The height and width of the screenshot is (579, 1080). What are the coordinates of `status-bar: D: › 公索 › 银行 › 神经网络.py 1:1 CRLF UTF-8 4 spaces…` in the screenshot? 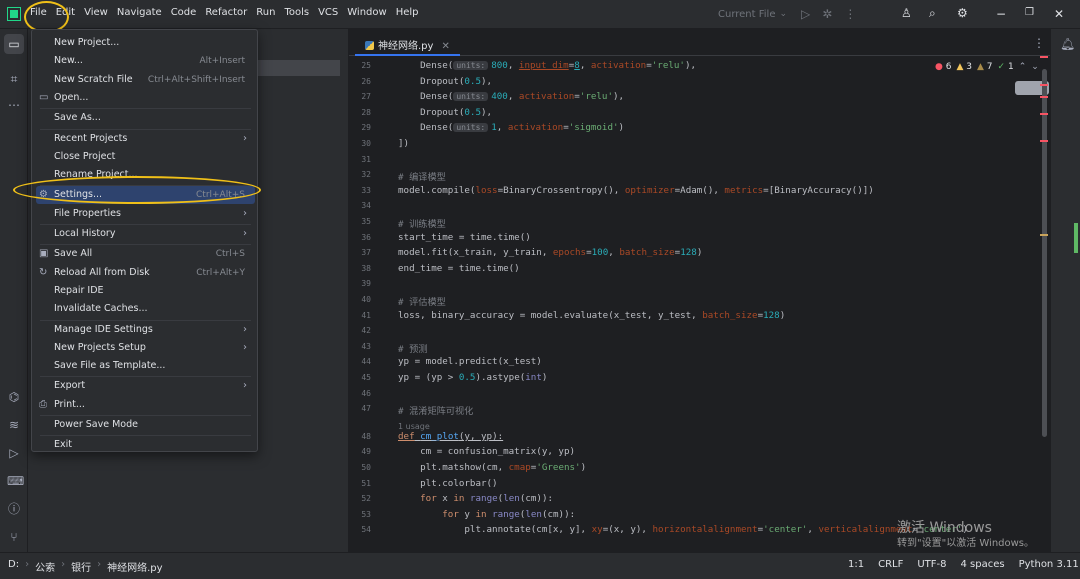 It's located at (540, 565).